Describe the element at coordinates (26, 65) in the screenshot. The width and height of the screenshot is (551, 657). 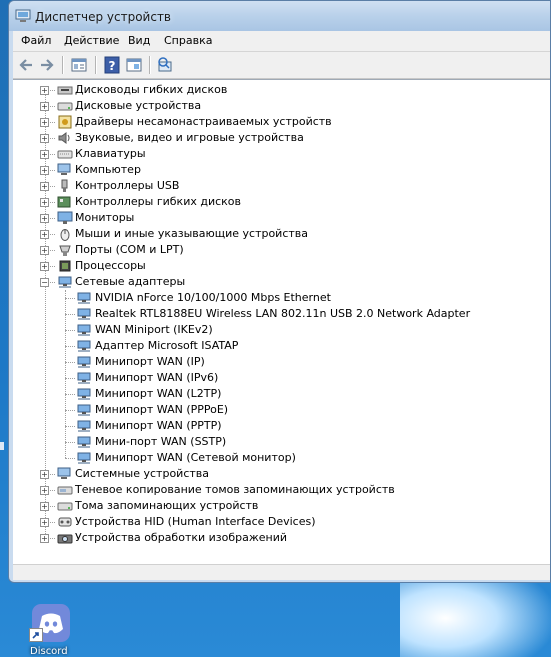
I see `back-icon` at that location.